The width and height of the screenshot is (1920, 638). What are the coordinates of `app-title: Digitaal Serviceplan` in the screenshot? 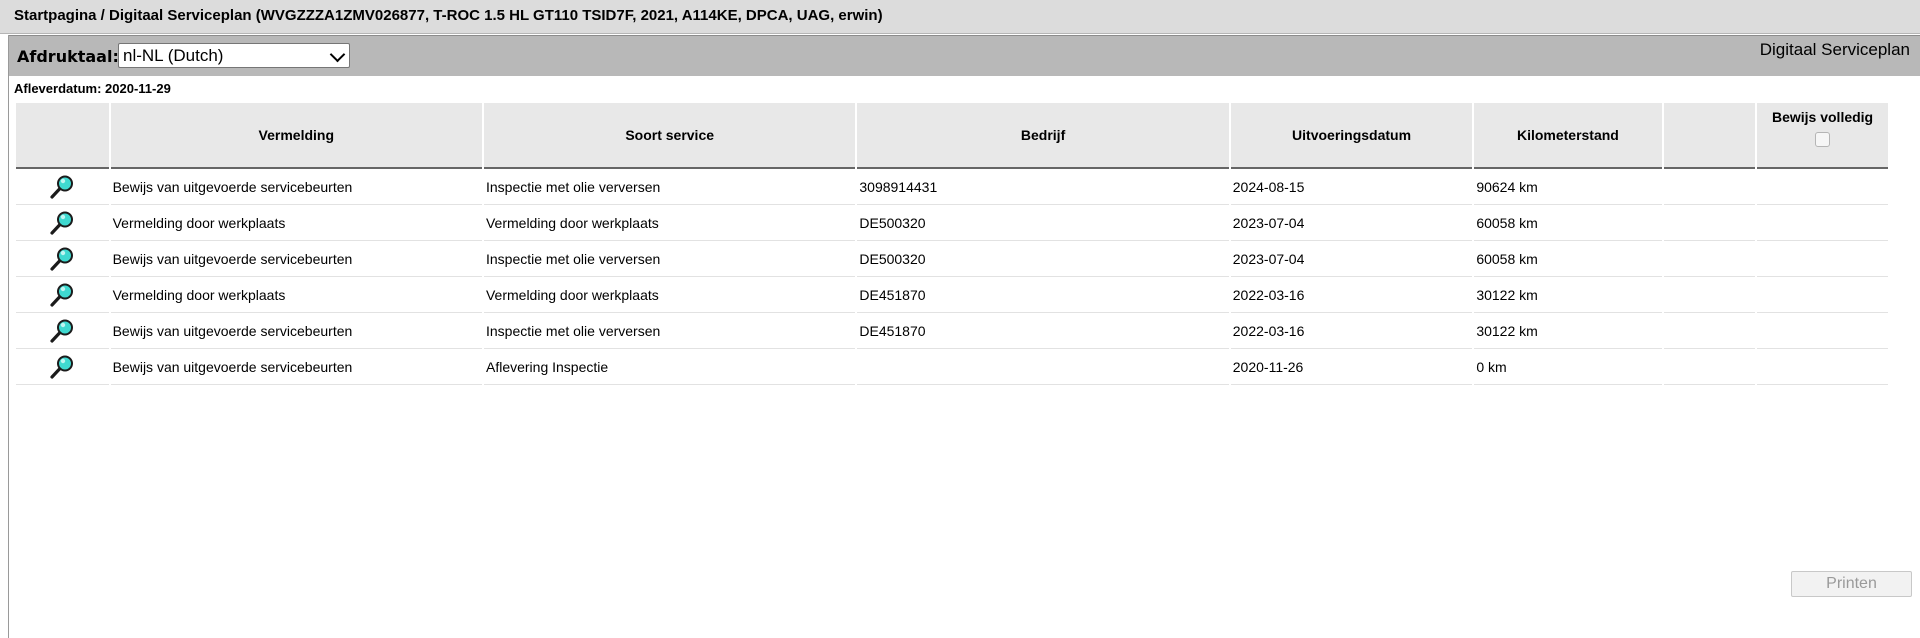 It's located at (1834, 49).